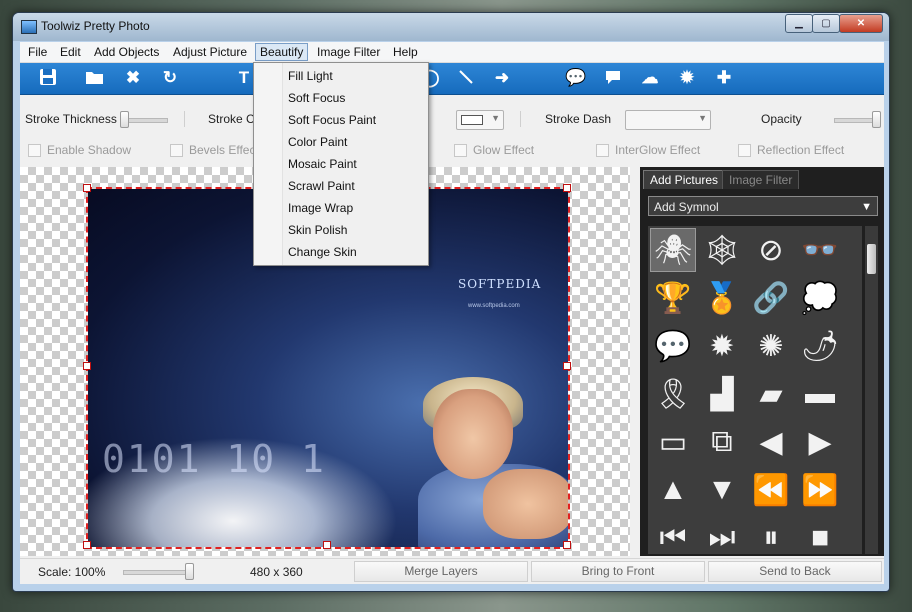 This screenshot has height=612, width=912. What do you see at coordinates (48, 78) in the screenshot?
I see `save-icon` at bounding box center [48, 78].